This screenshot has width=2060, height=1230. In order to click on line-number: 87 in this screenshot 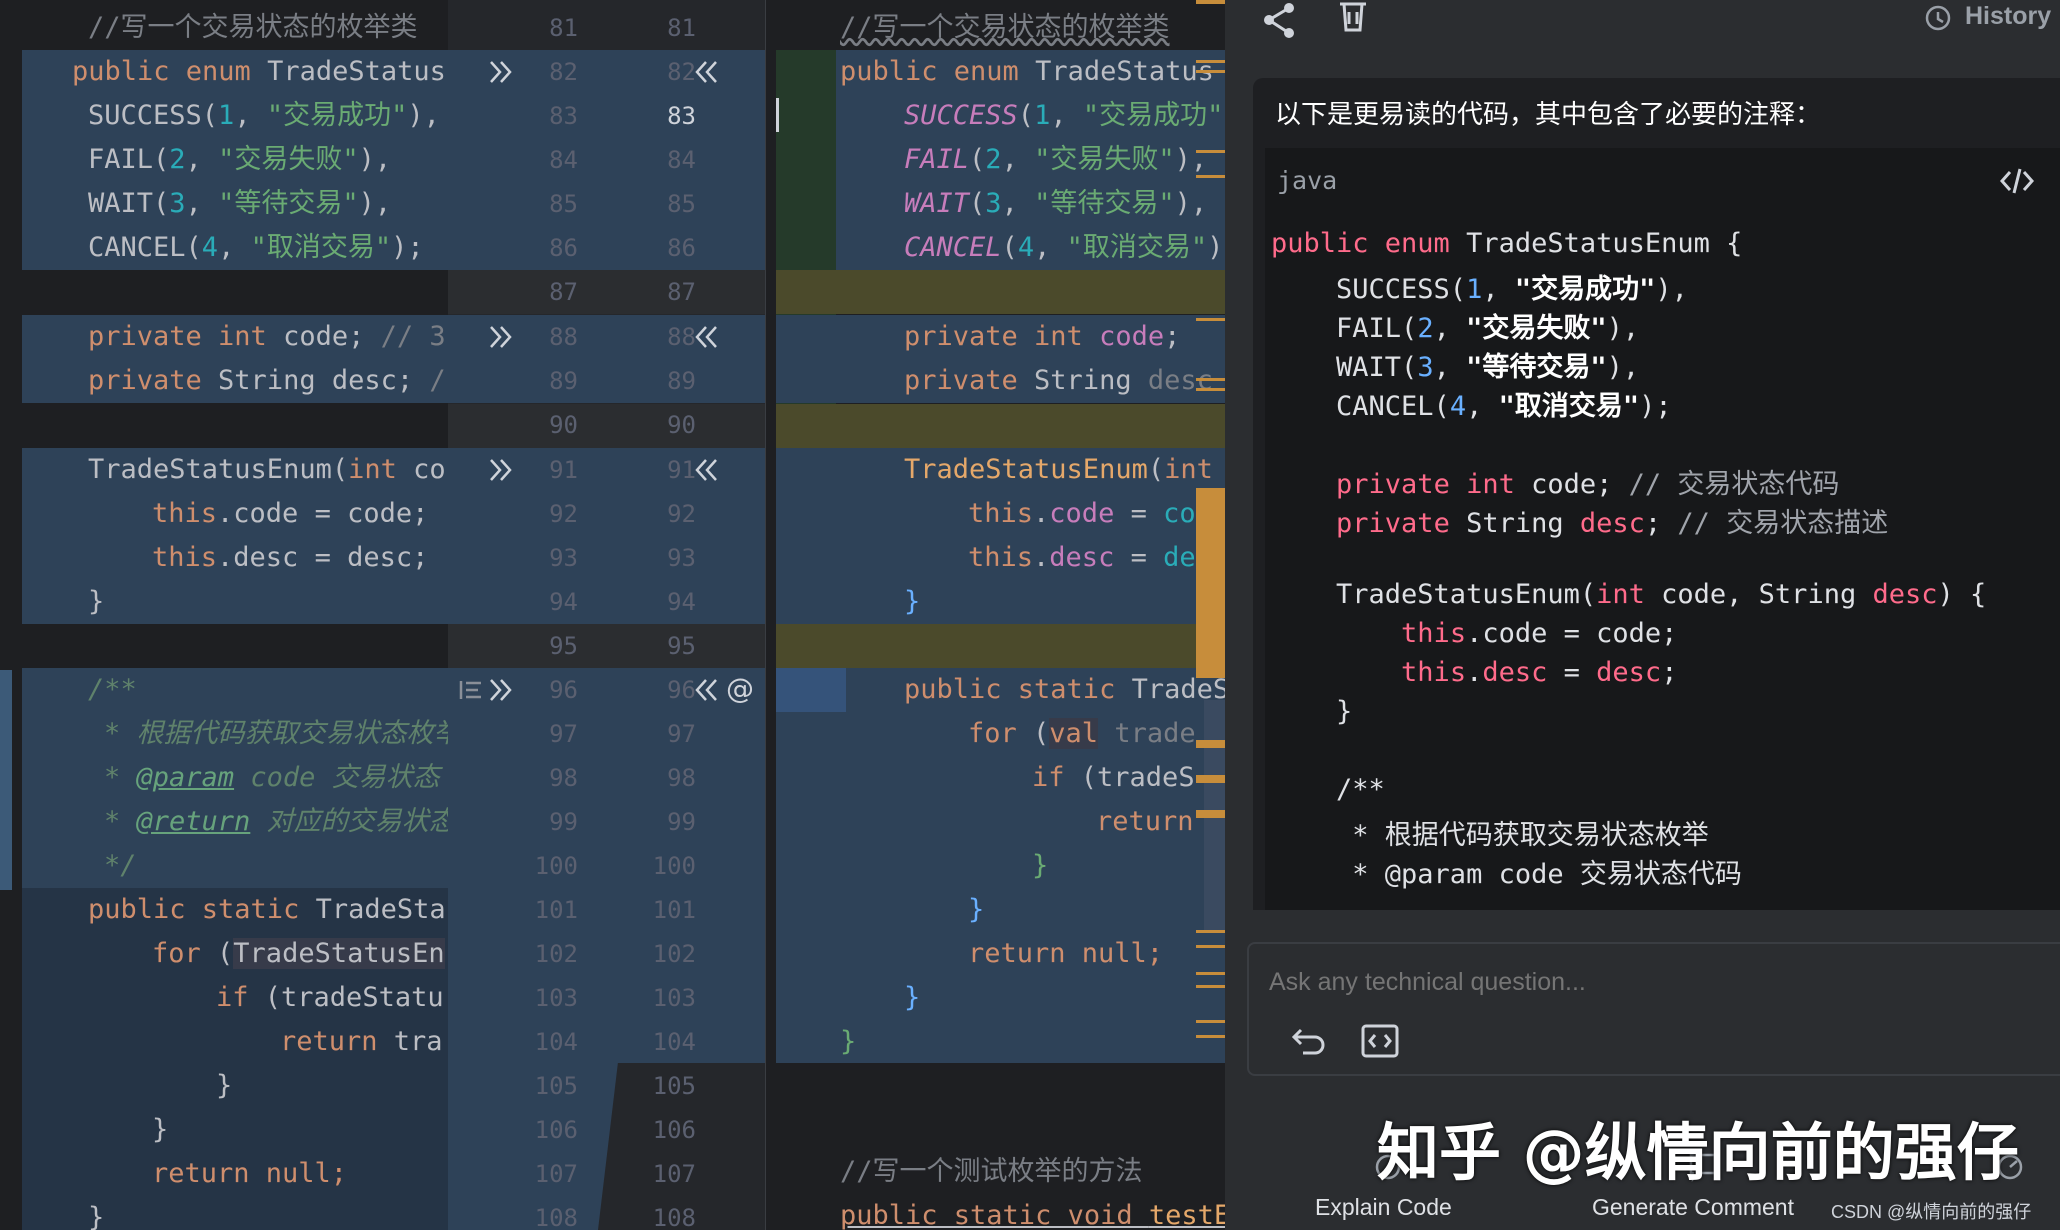, I will do `click(681, 292)`.